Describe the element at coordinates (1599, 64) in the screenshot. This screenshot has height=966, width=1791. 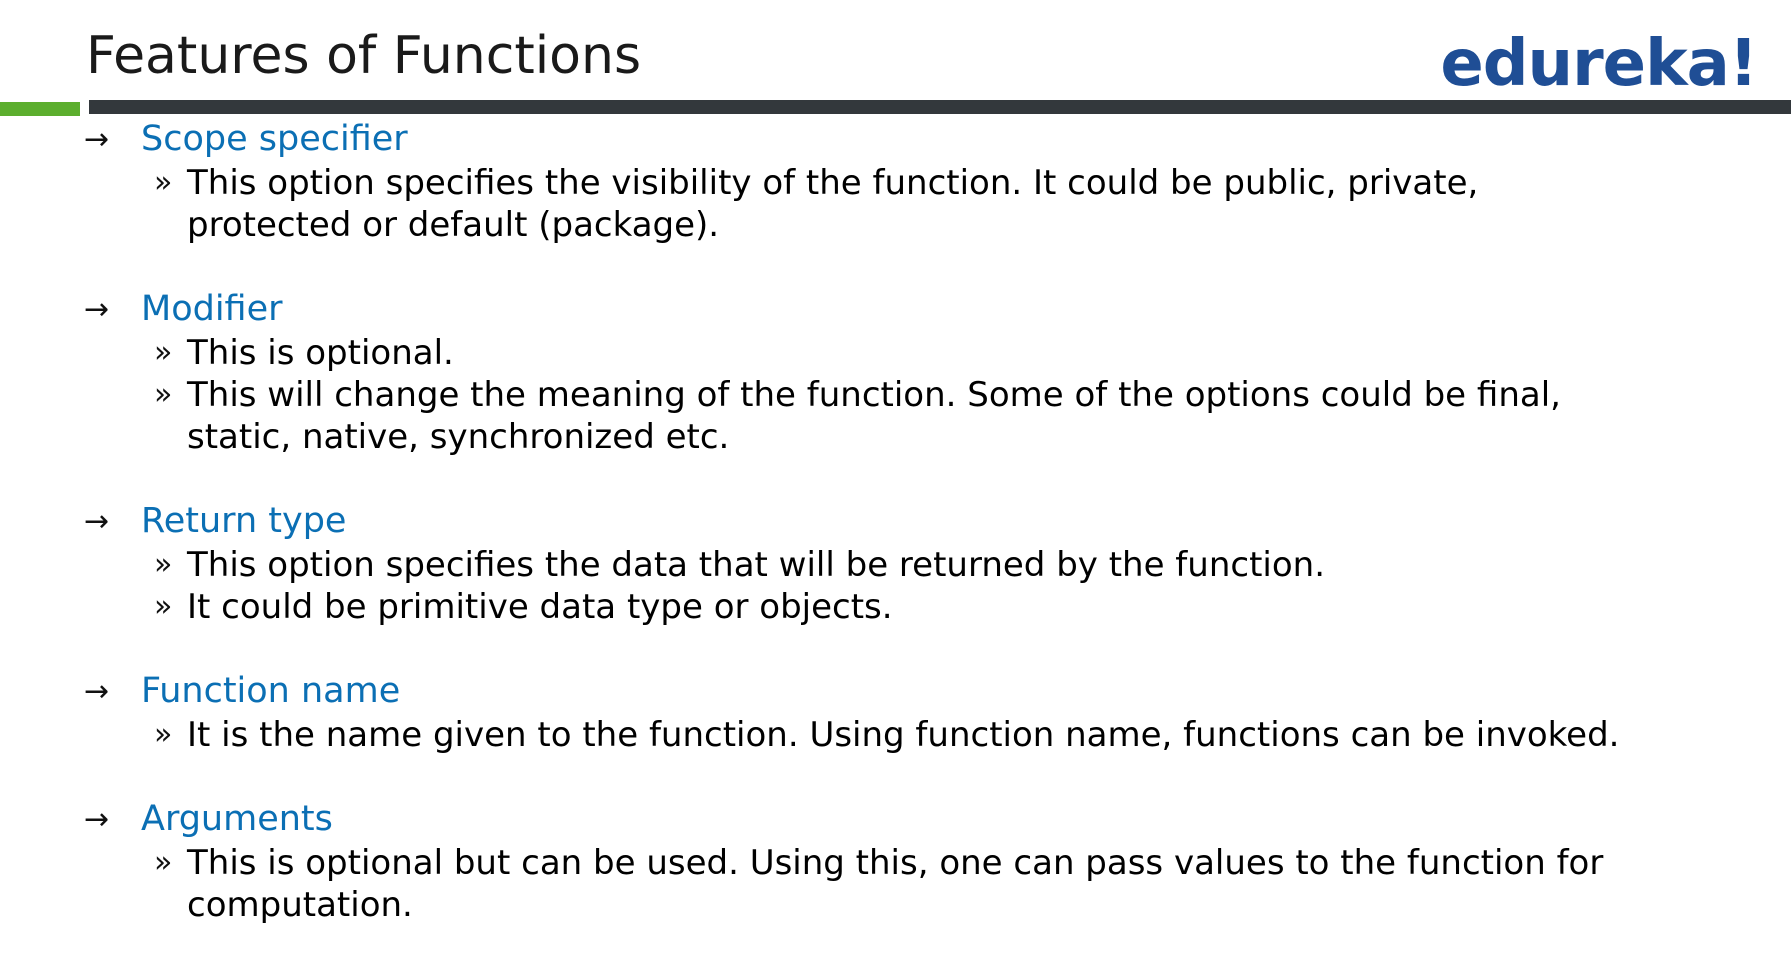
I see `edureka-logo: edureka!` at that location.